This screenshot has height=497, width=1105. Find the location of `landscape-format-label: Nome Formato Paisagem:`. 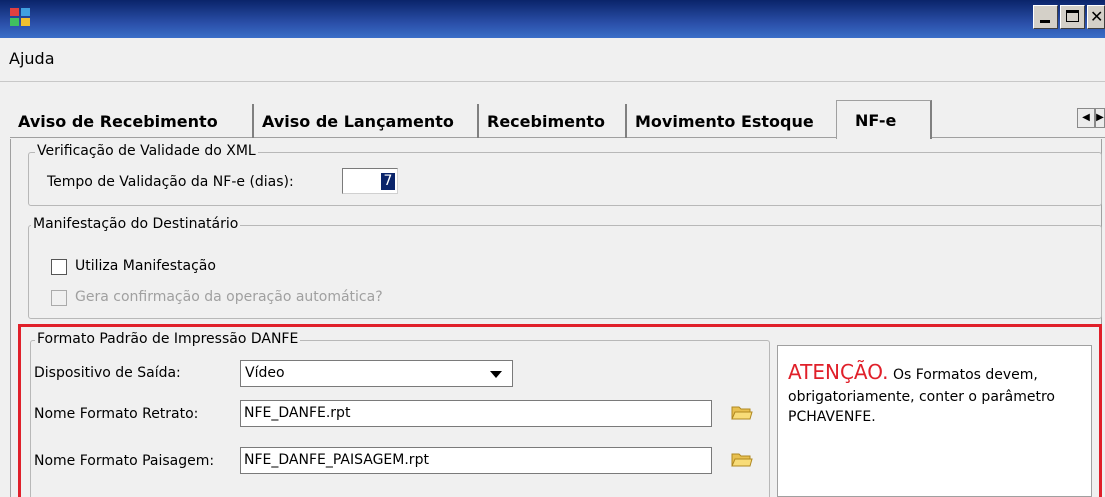

landscape-format-label: Nome Formato Paisagem: is located at coordinates (124, 461).